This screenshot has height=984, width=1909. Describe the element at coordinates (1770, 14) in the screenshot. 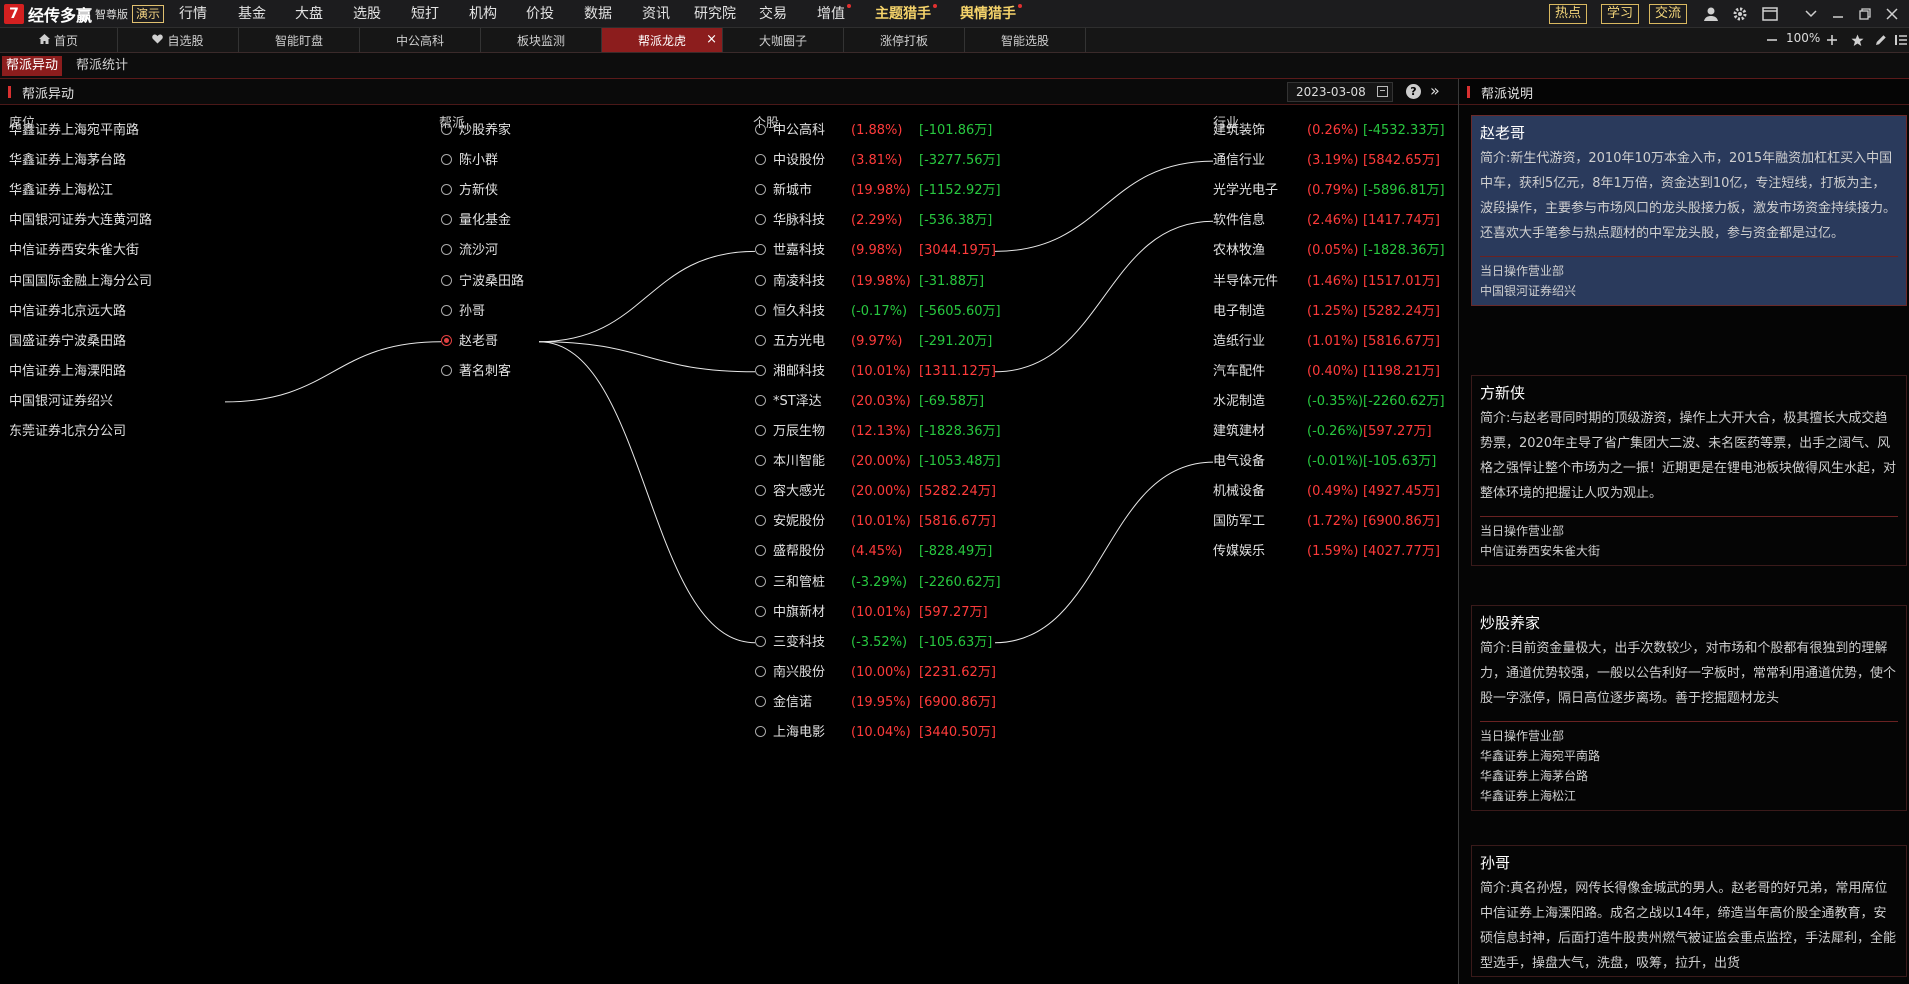

I see `layout-icon` at that location.